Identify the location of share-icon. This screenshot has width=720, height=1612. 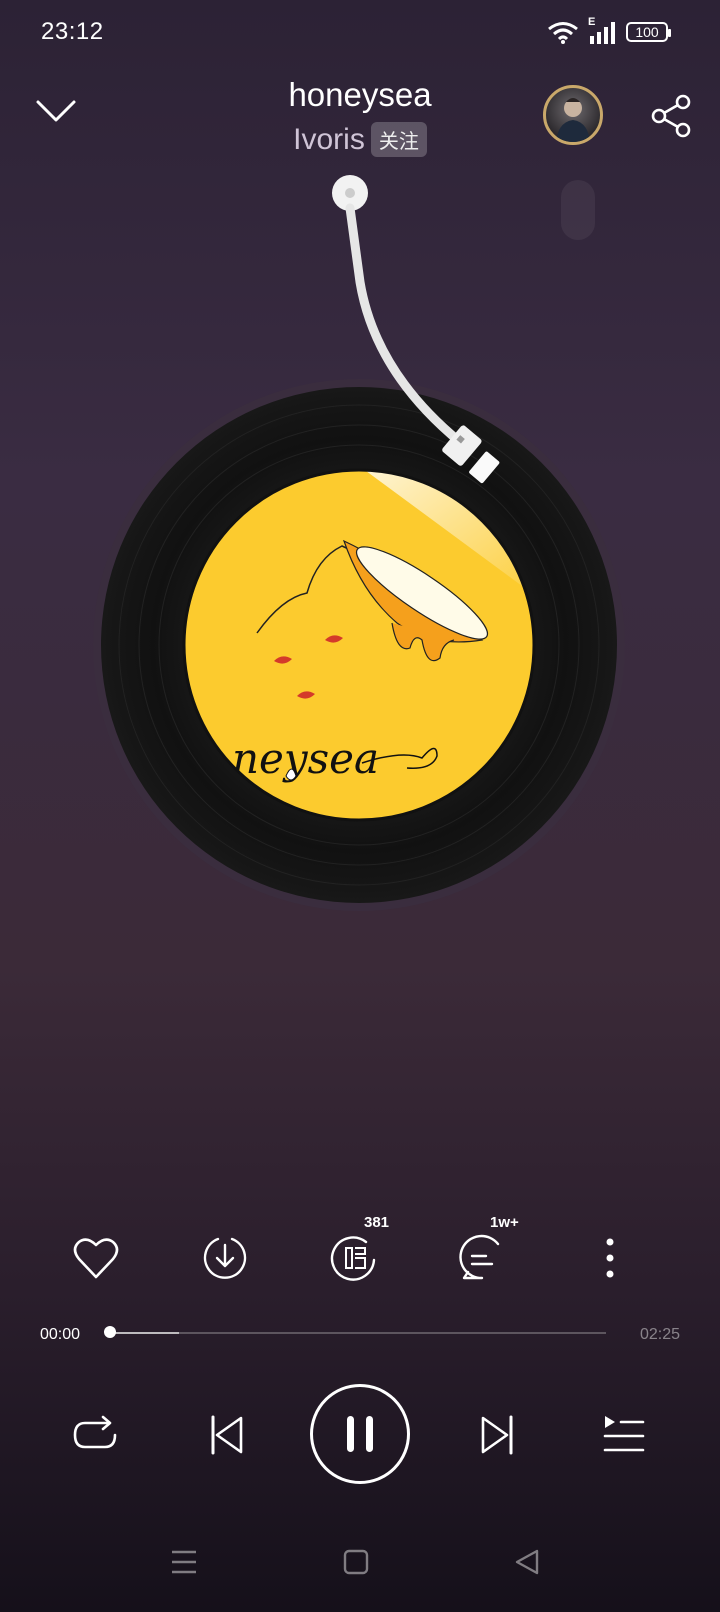
(671, 116).